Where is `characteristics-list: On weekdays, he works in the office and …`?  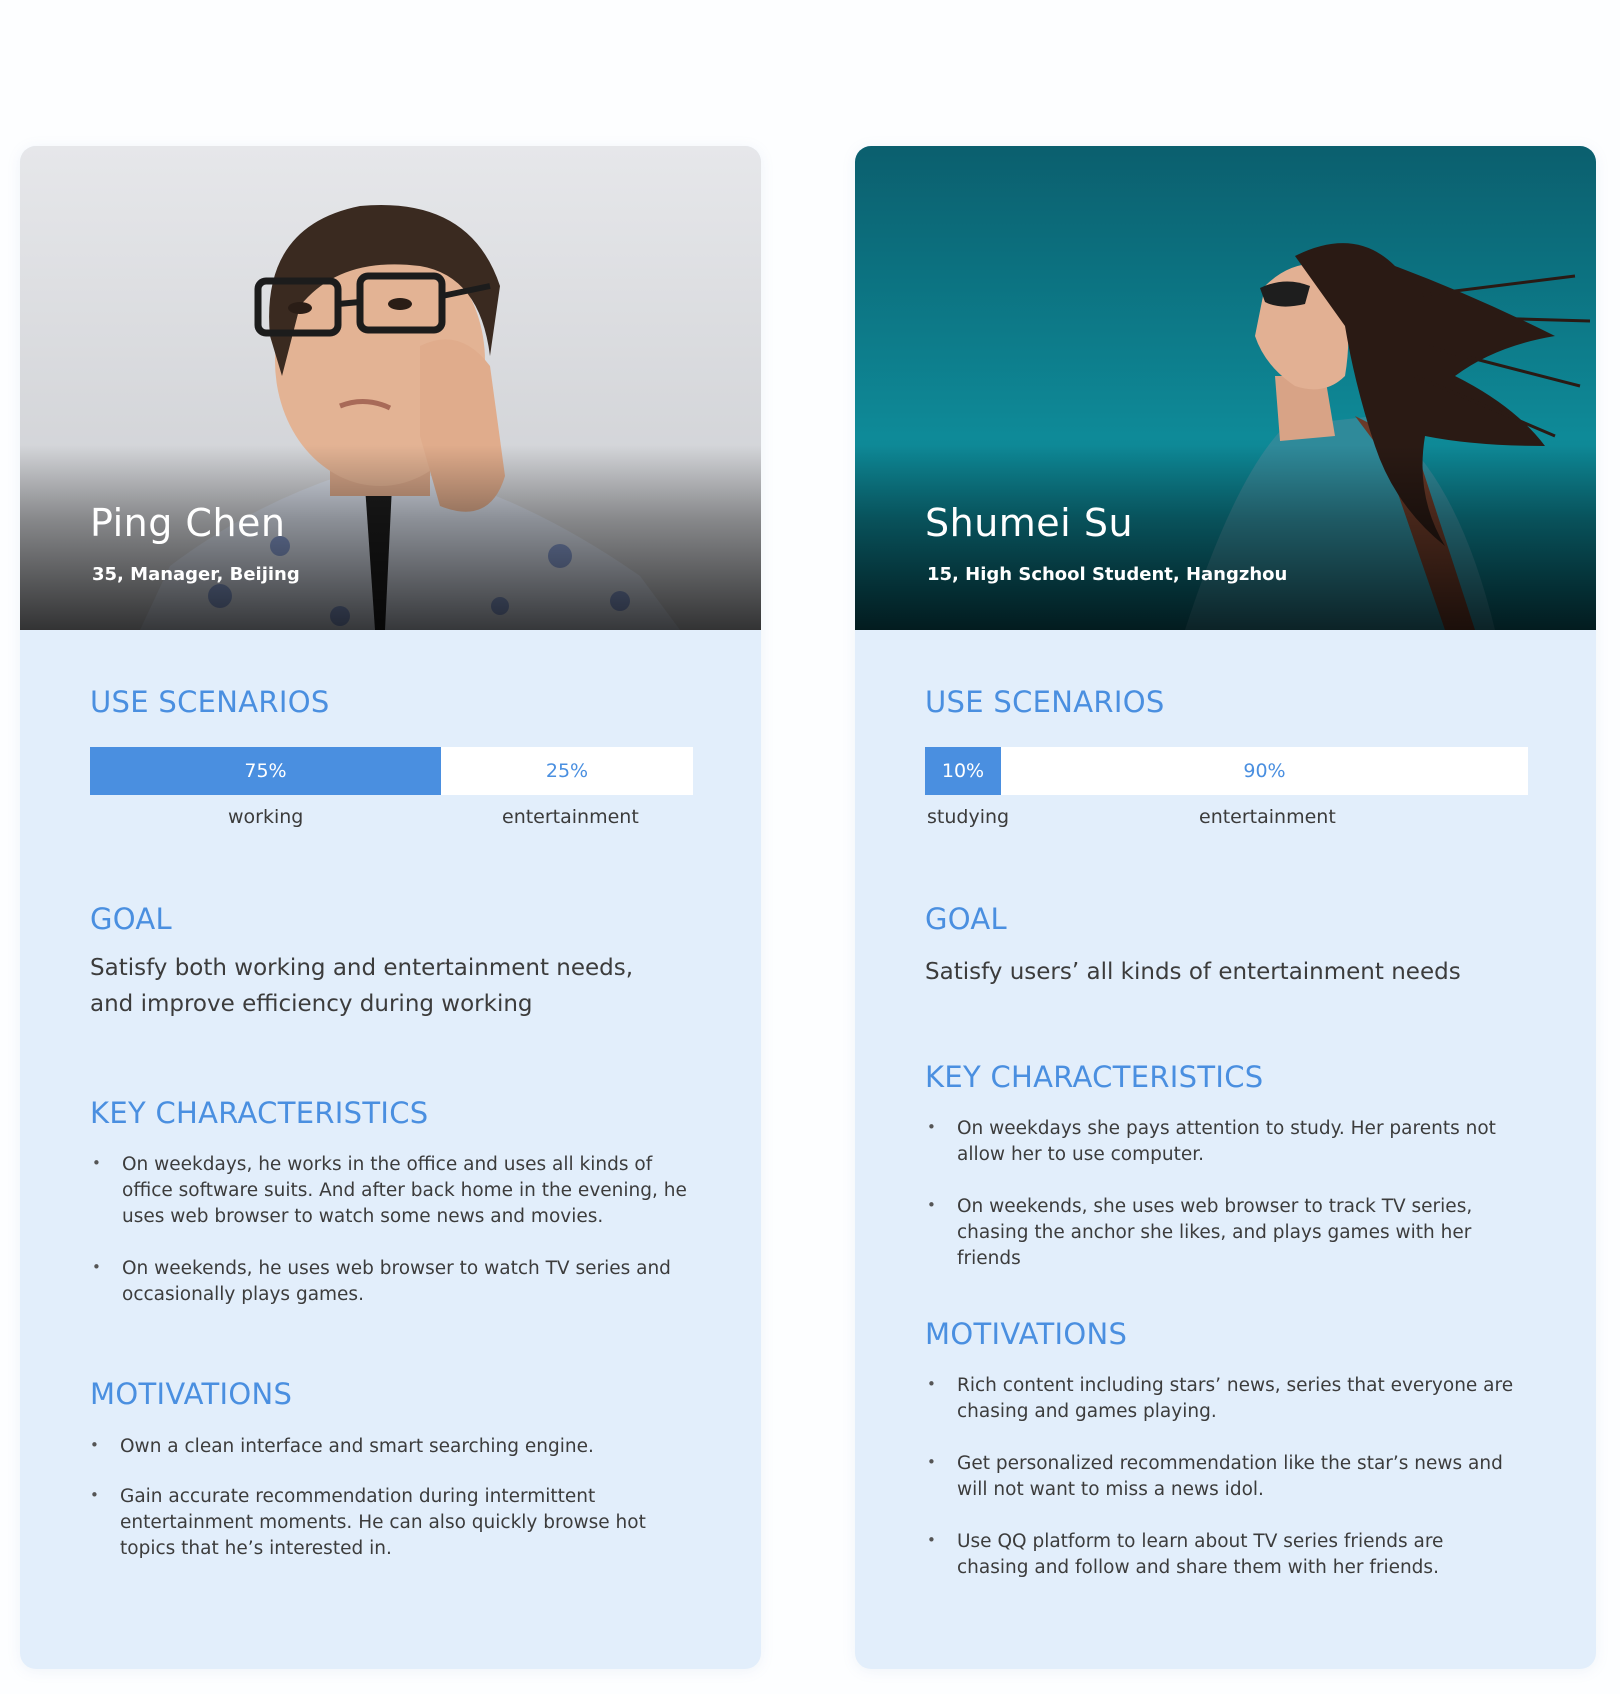 characteristics-list: On weekdays, he works in the office and … is located at coordinates (390, 1229).